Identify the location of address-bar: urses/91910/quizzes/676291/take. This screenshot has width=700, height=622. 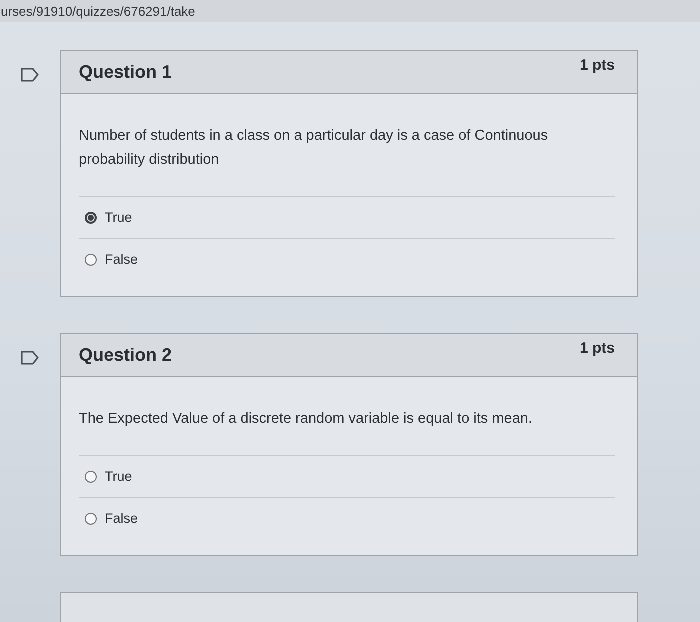
(350, 11).